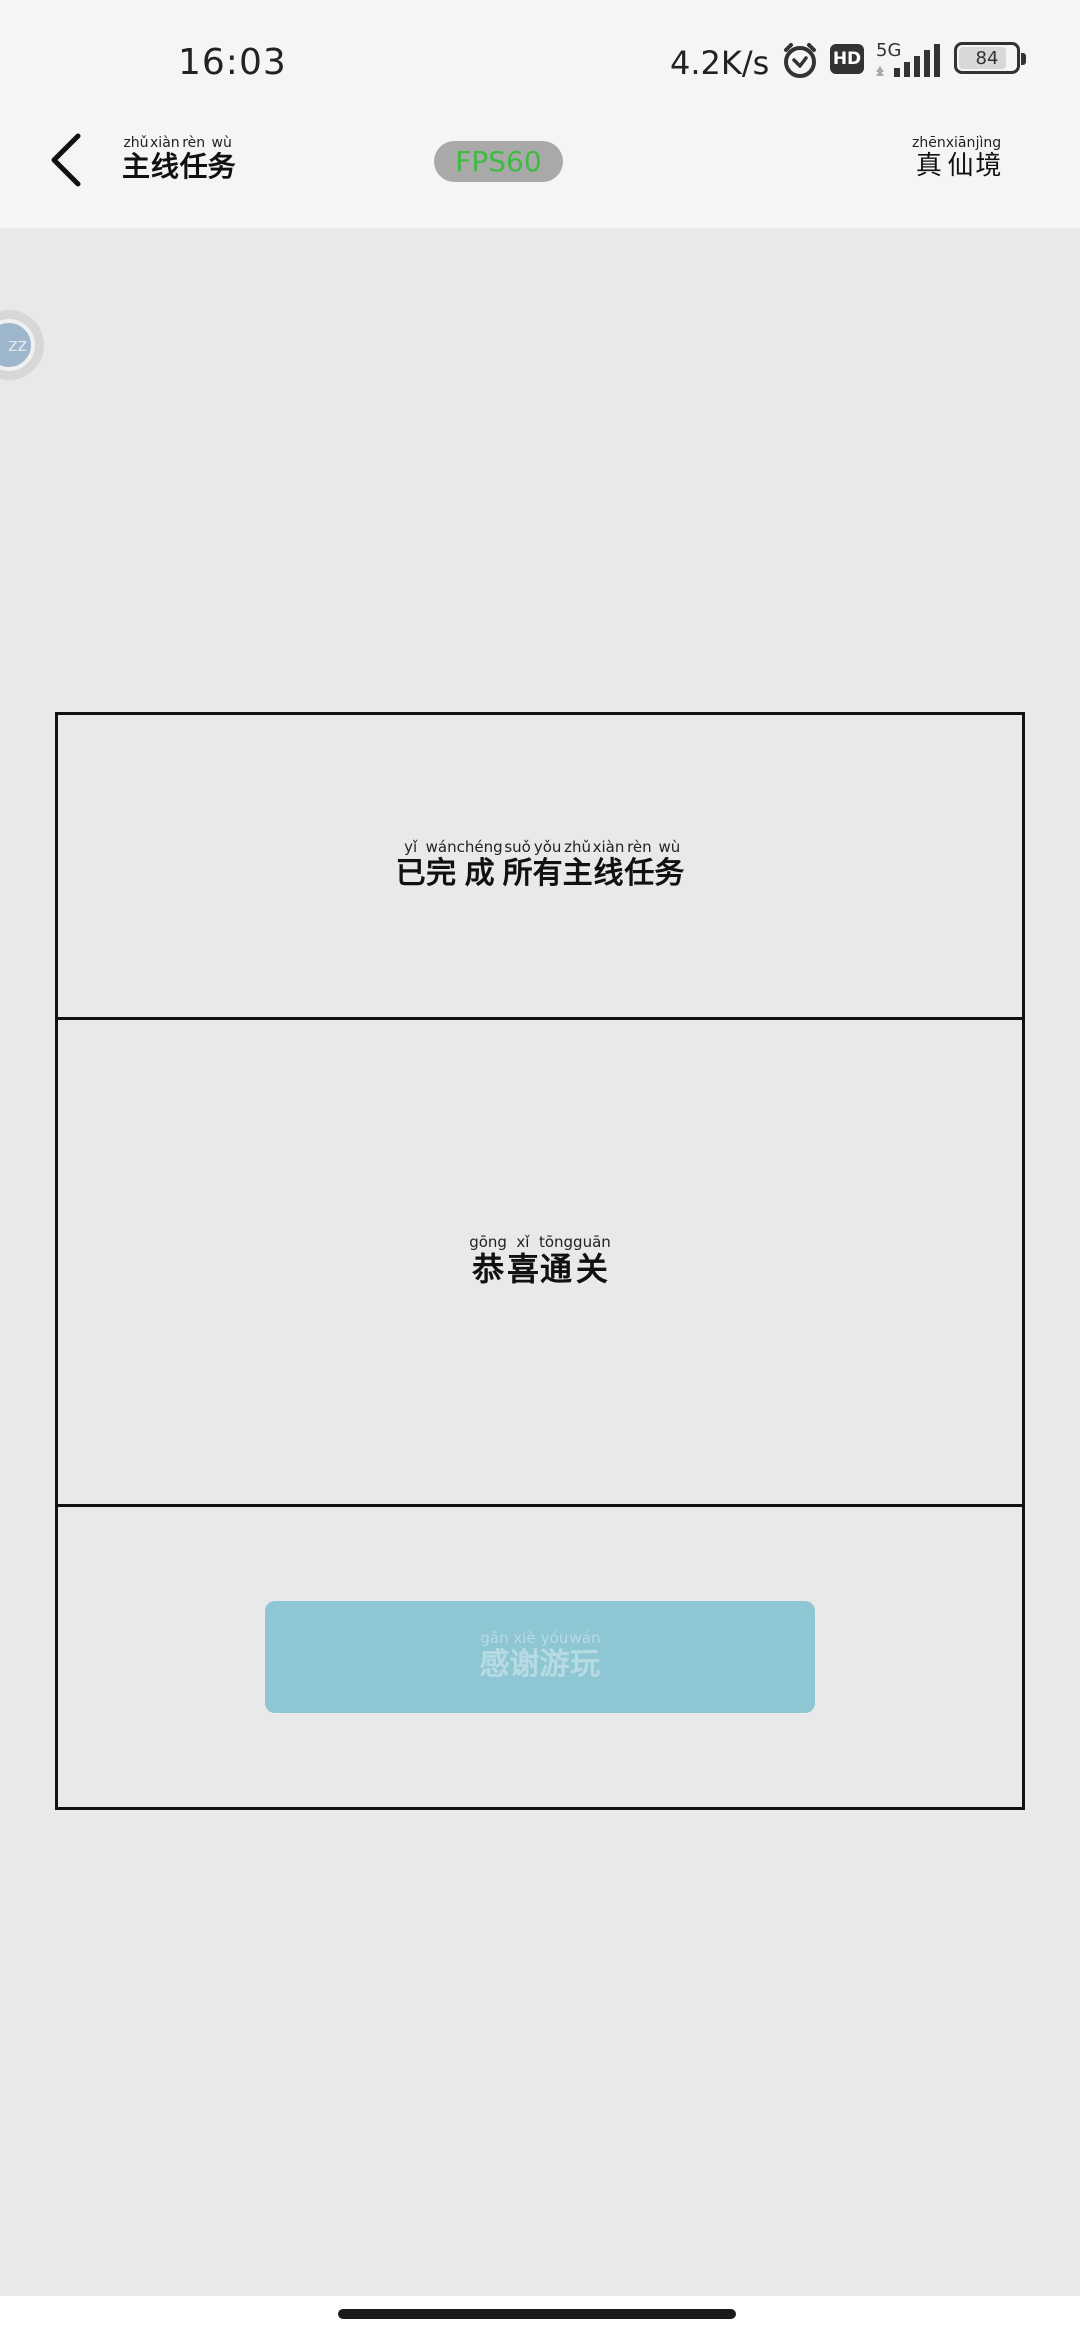 The image size is (1080, 2340). I want to click on pinyin-char: jìng, so click(988, 143).